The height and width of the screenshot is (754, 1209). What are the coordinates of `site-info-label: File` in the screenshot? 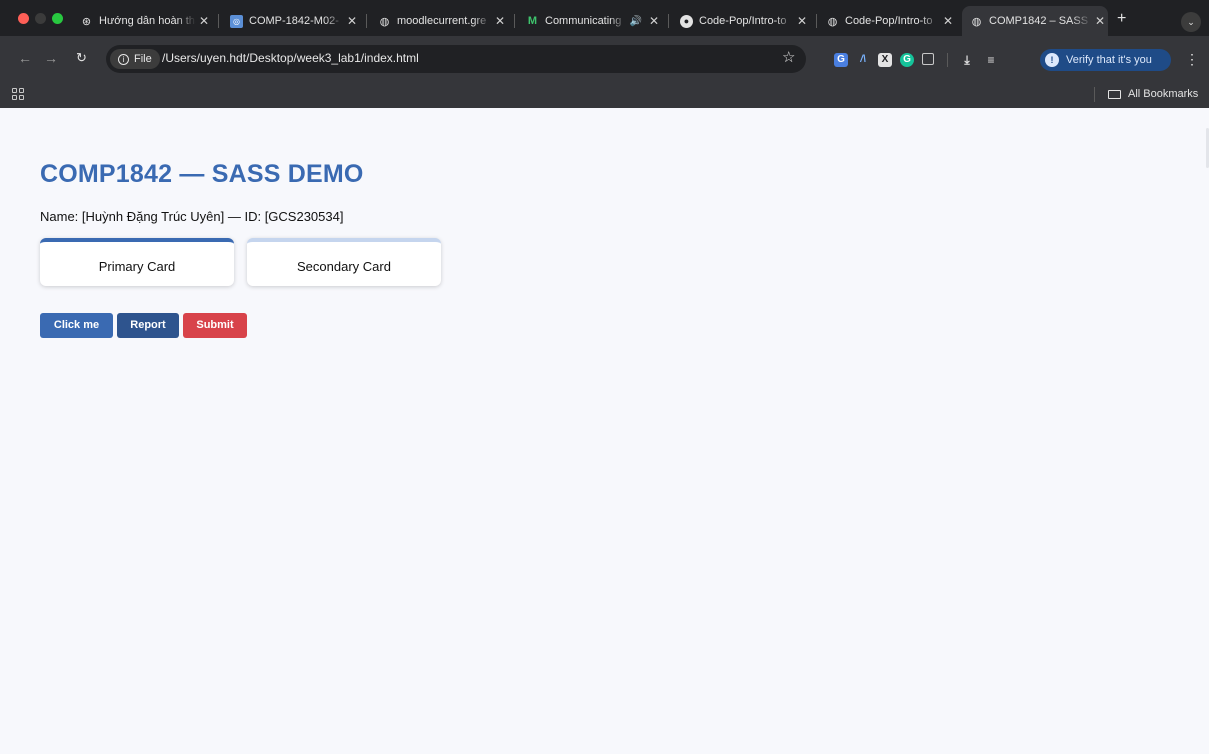 It's located at (143, 59).